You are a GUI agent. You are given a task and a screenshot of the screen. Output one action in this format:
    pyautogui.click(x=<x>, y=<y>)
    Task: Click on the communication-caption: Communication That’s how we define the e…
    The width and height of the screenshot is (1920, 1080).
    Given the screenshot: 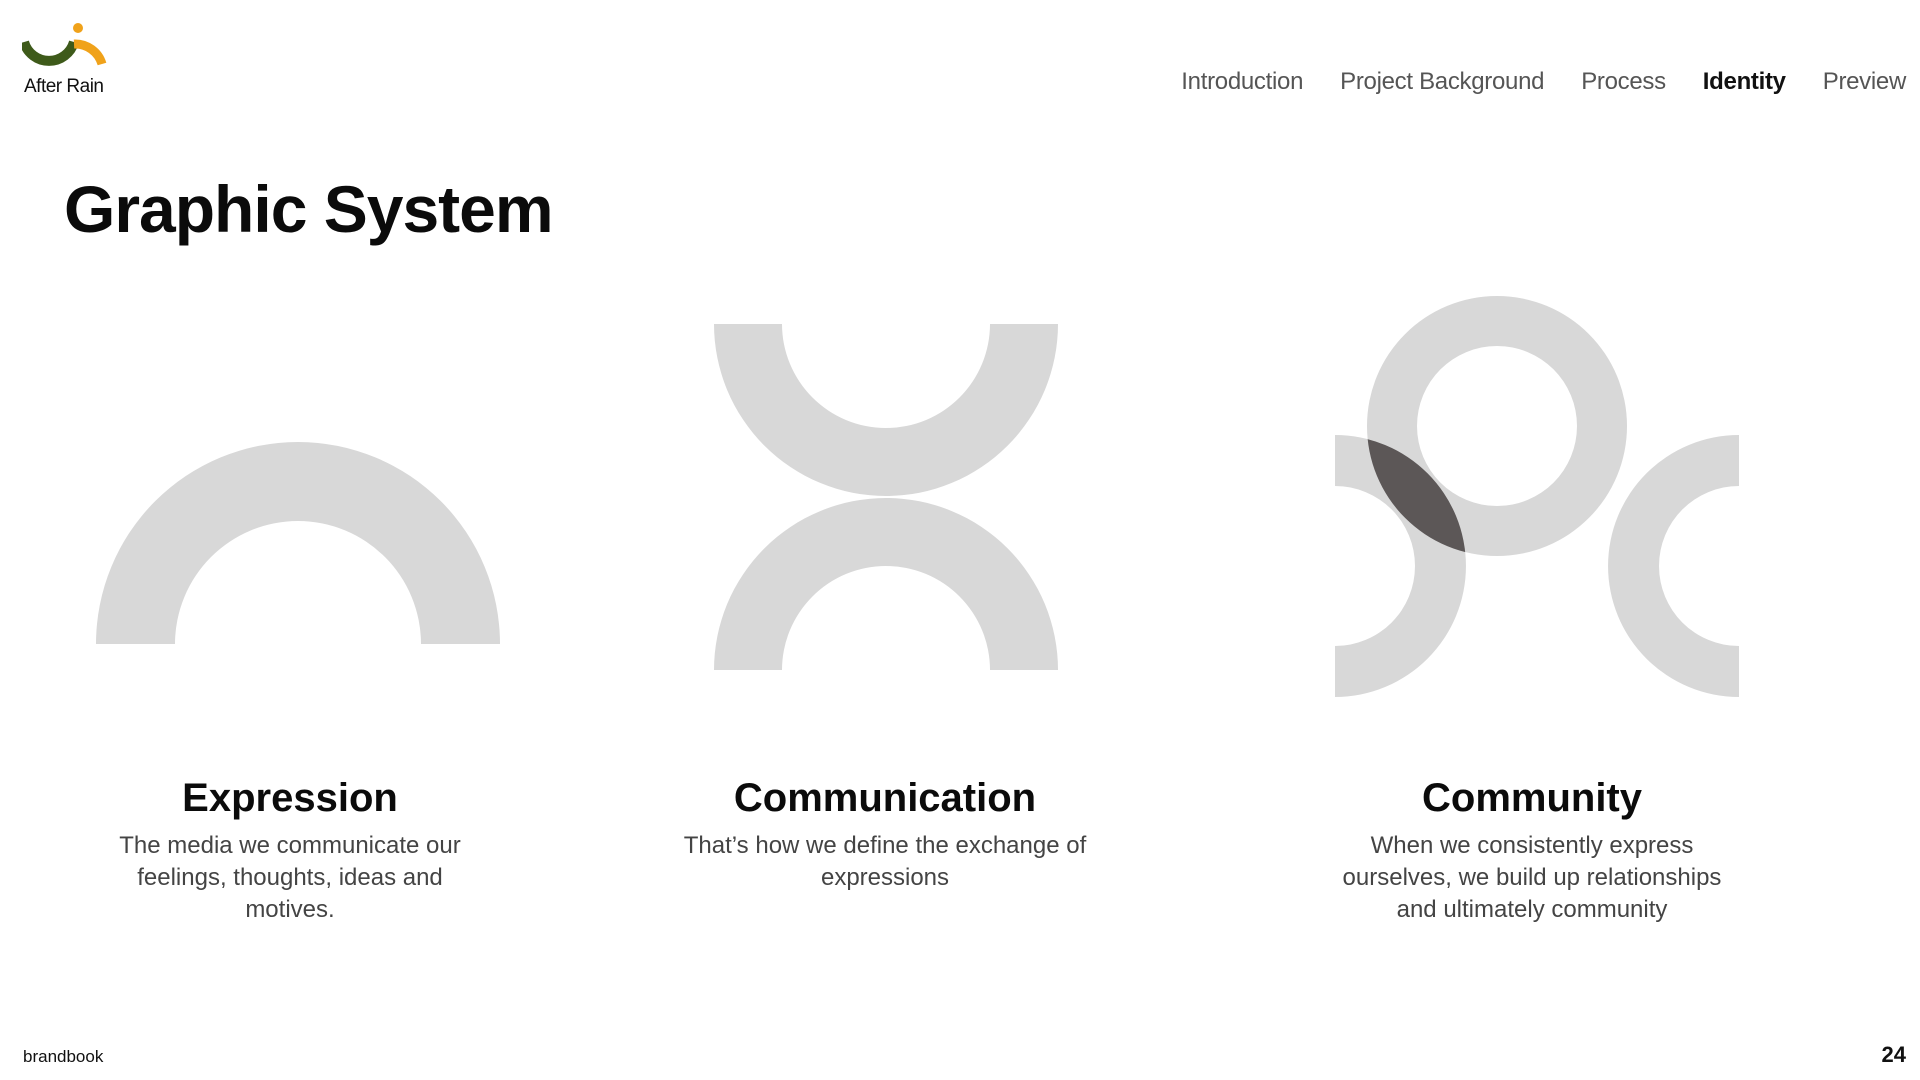 What is the action you would take?
    pyautogui.click(x=885, y=835)
    